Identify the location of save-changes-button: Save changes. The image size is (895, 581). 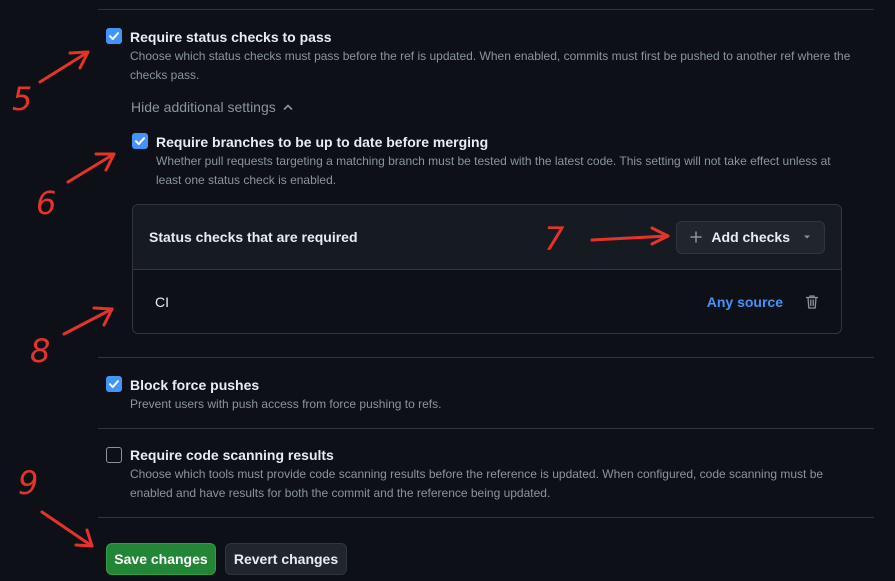
(161, 559).